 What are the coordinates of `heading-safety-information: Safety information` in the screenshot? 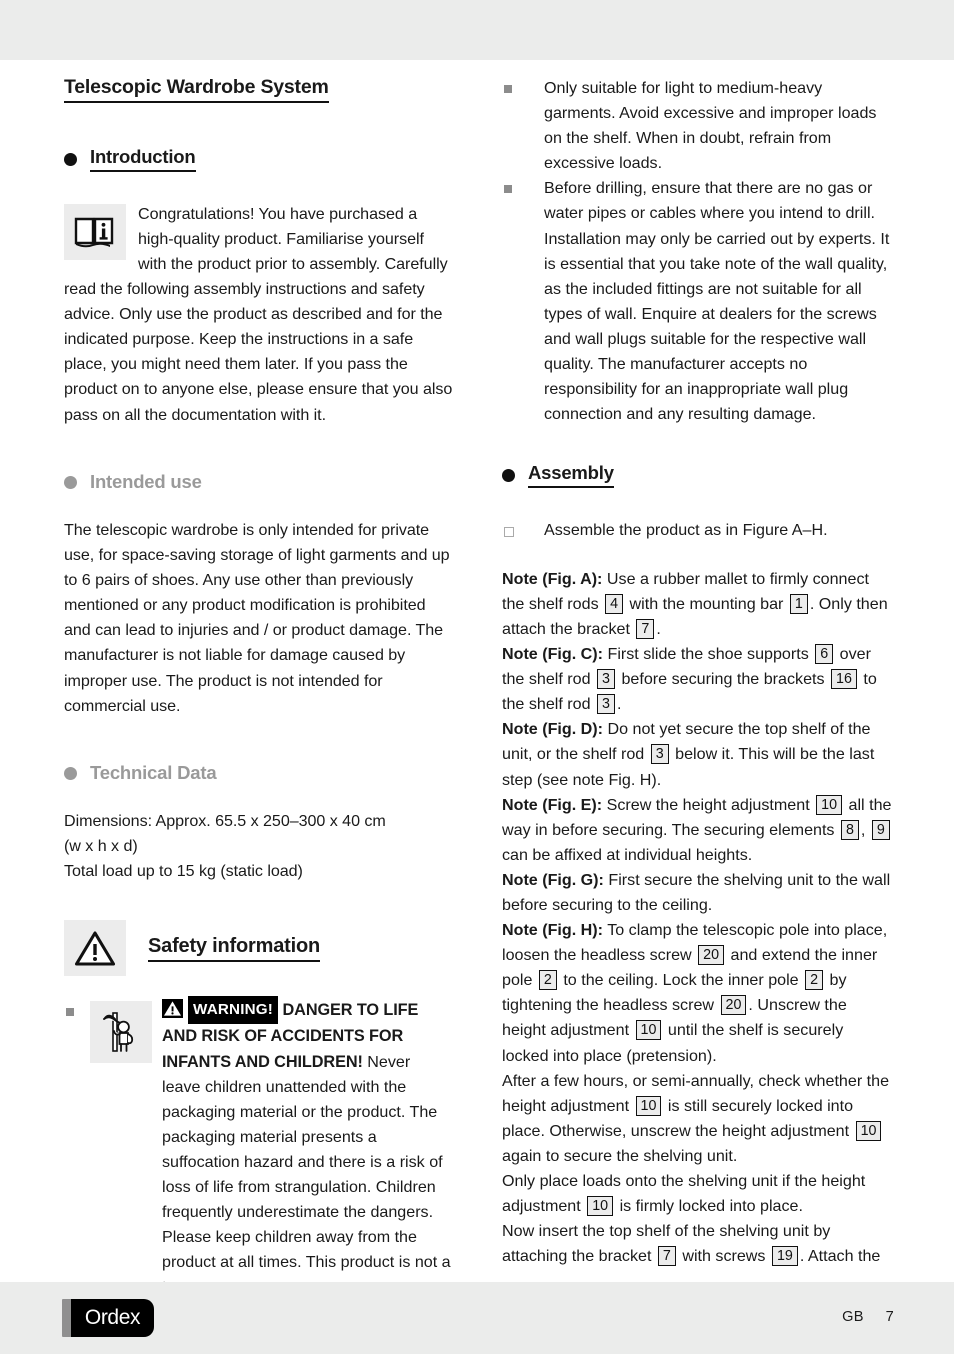 It's located at (258, 948).